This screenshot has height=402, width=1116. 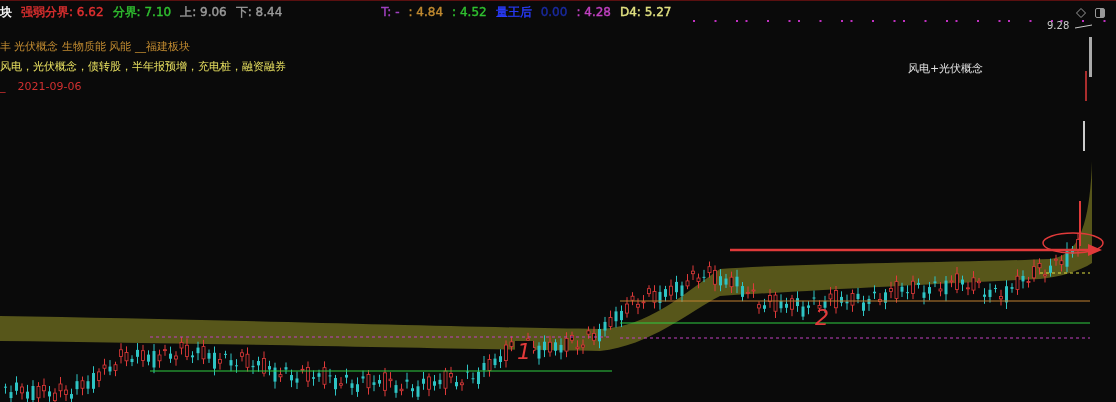 What do you see at coordinates (426, 12) in the screenshot?
I see `indicator-value: : 4.84` at bounding box center [426, 12].